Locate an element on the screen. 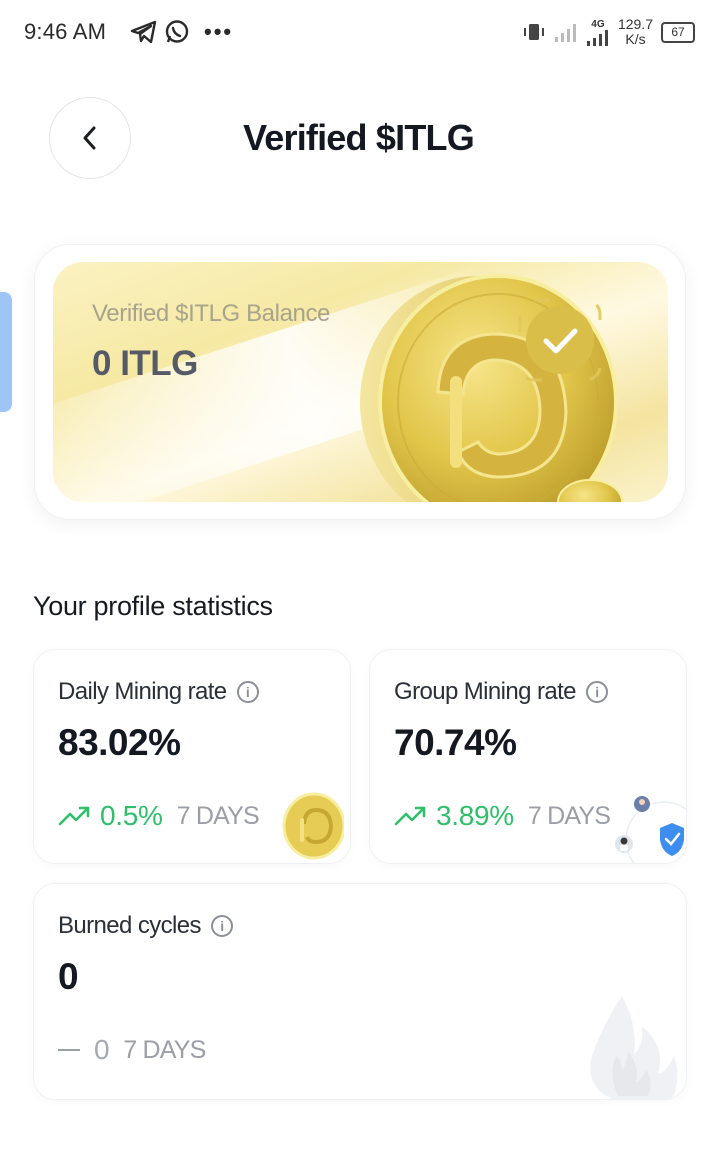 This screenshot has width=717, height=1151. status-bar: 9:46 AM ••• 4G 129.7 K/s 67 is located at coordinates (358, 32).